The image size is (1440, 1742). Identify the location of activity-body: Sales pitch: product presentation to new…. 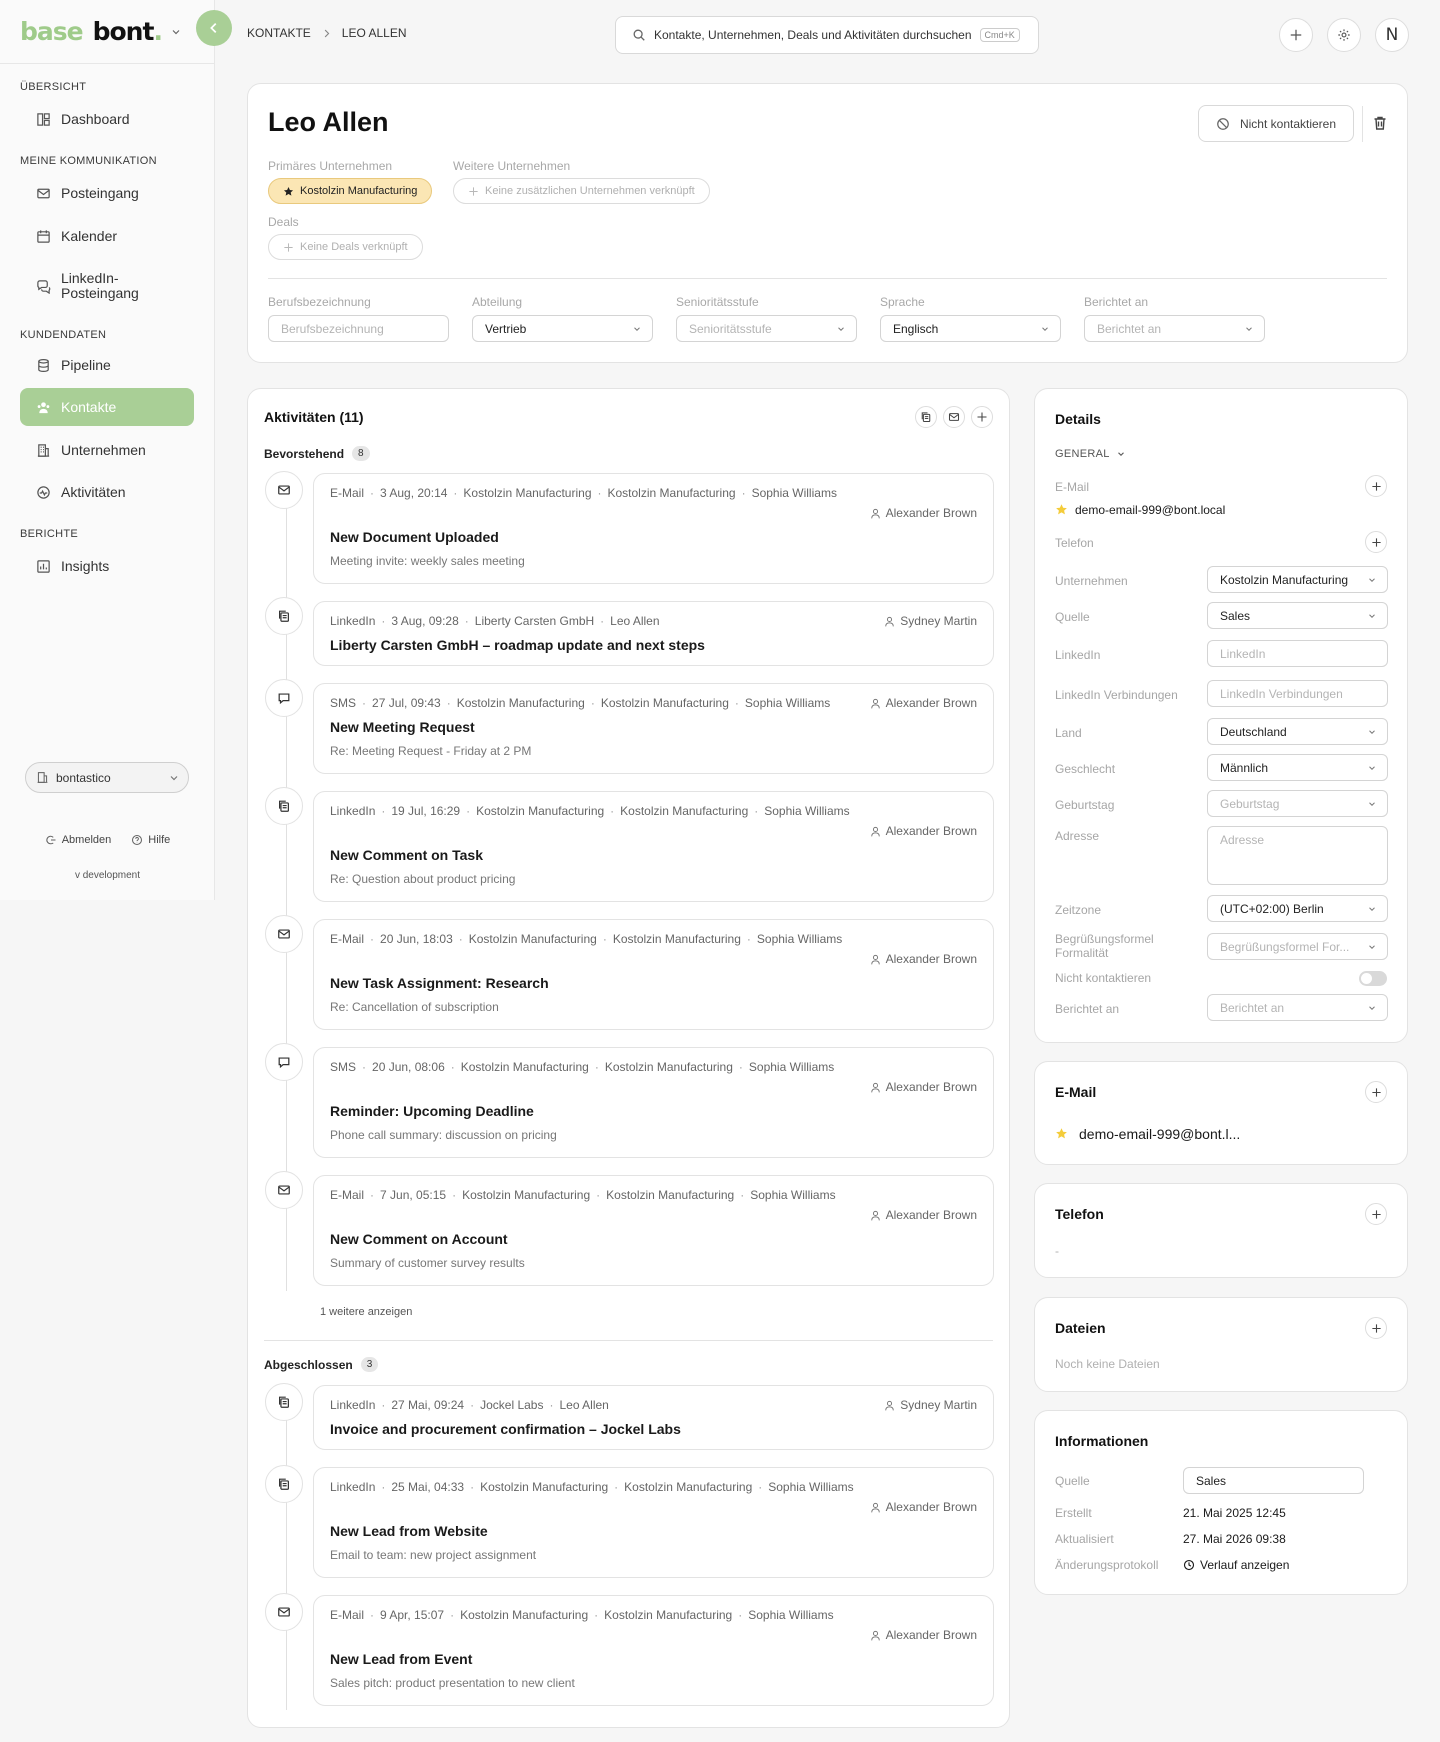
(452, 1683).